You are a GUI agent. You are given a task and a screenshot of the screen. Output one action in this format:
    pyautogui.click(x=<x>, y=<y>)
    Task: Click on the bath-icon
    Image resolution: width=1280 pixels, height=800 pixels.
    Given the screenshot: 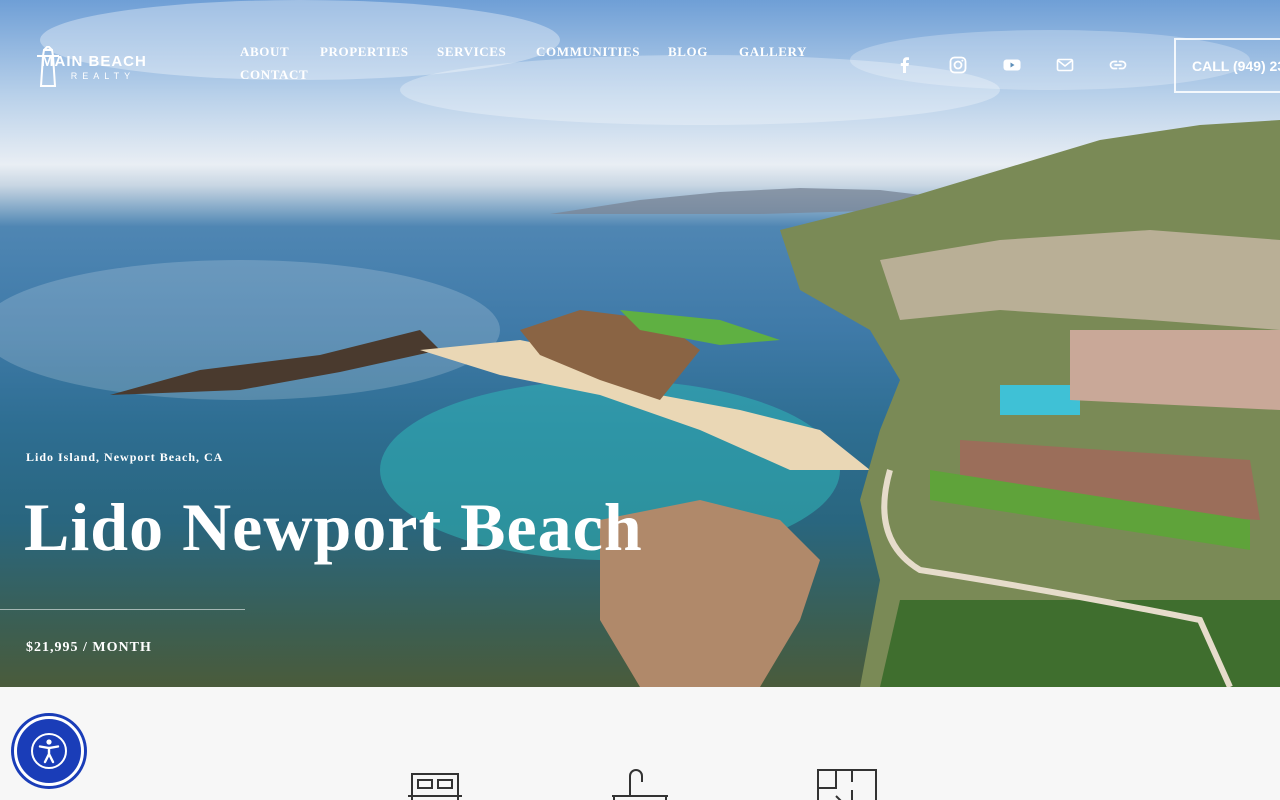 What is the action you would take?
    pyautogui.click(x=639, y=783)
    